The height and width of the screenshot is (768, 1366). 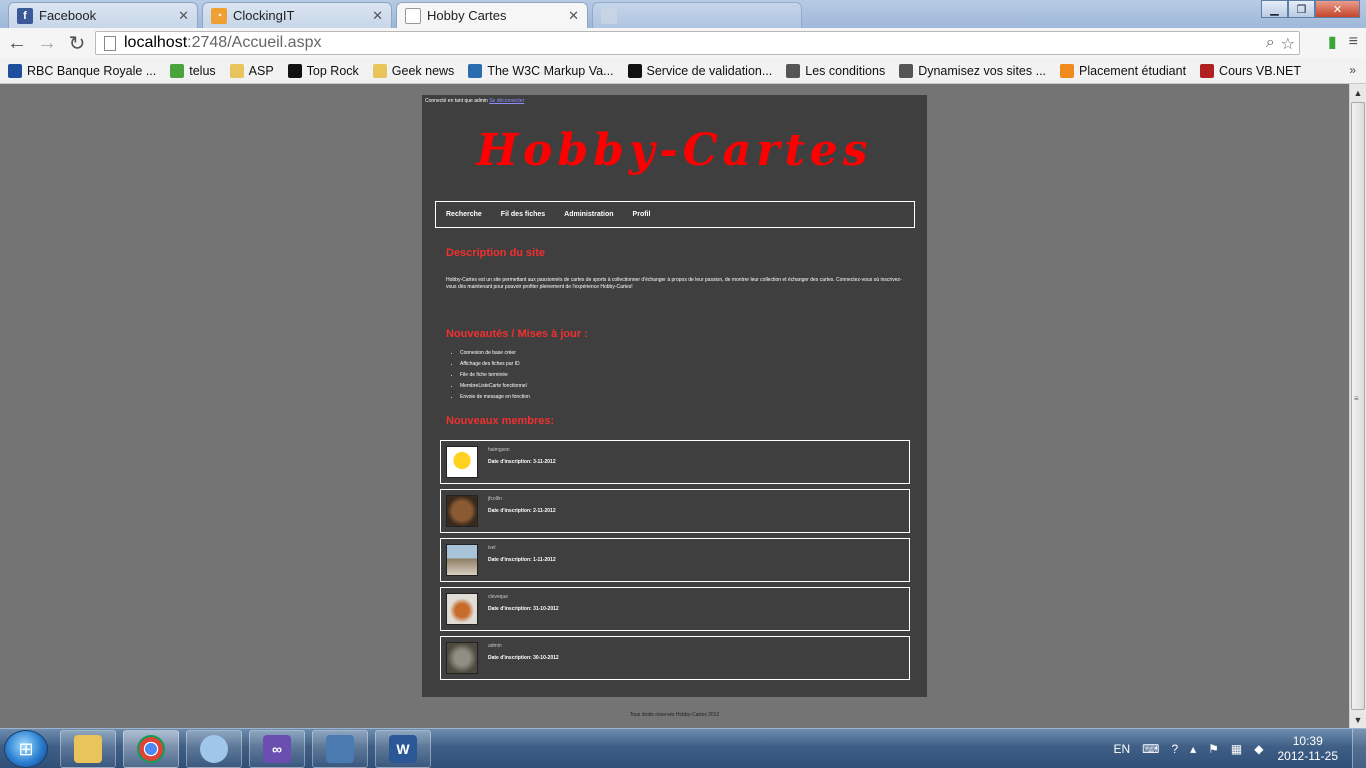 What do you see at coordinates (17, 43) in the screenshot?
I see `back-icon: ←` at bounding box center [17, 43].